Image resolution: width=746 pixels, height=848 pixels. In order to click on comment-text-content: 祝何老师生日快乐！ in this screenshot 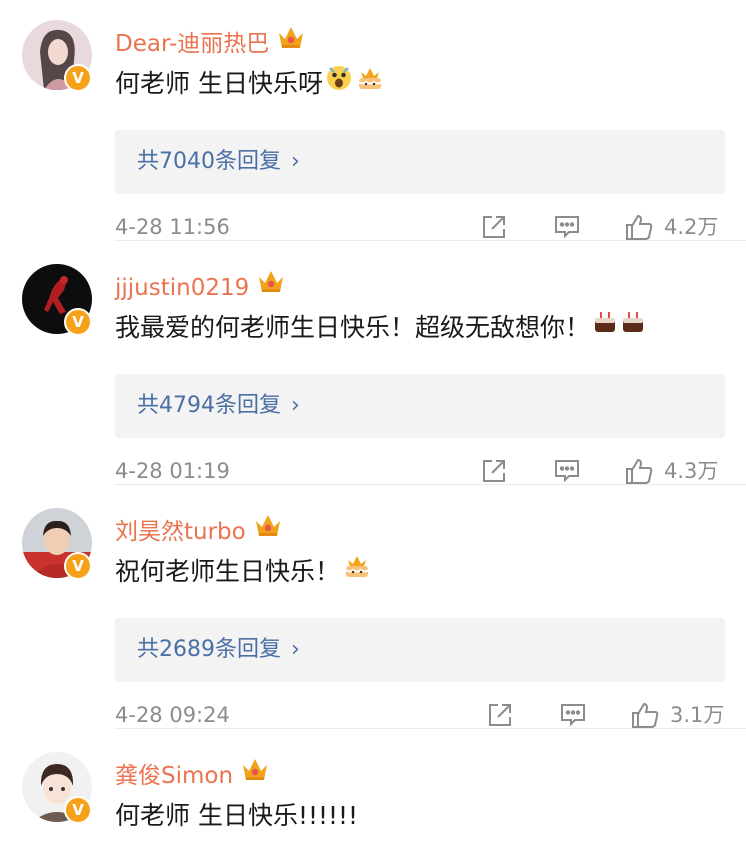, I will do `click(228, 571)`.